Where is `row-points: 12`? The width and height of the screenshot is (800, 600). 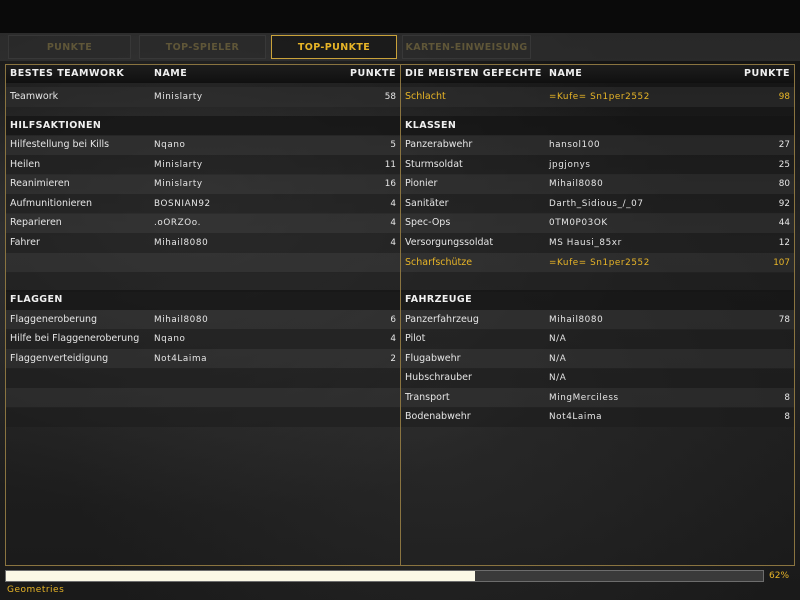 row-points: 12 is located at coordinates (784, 243).